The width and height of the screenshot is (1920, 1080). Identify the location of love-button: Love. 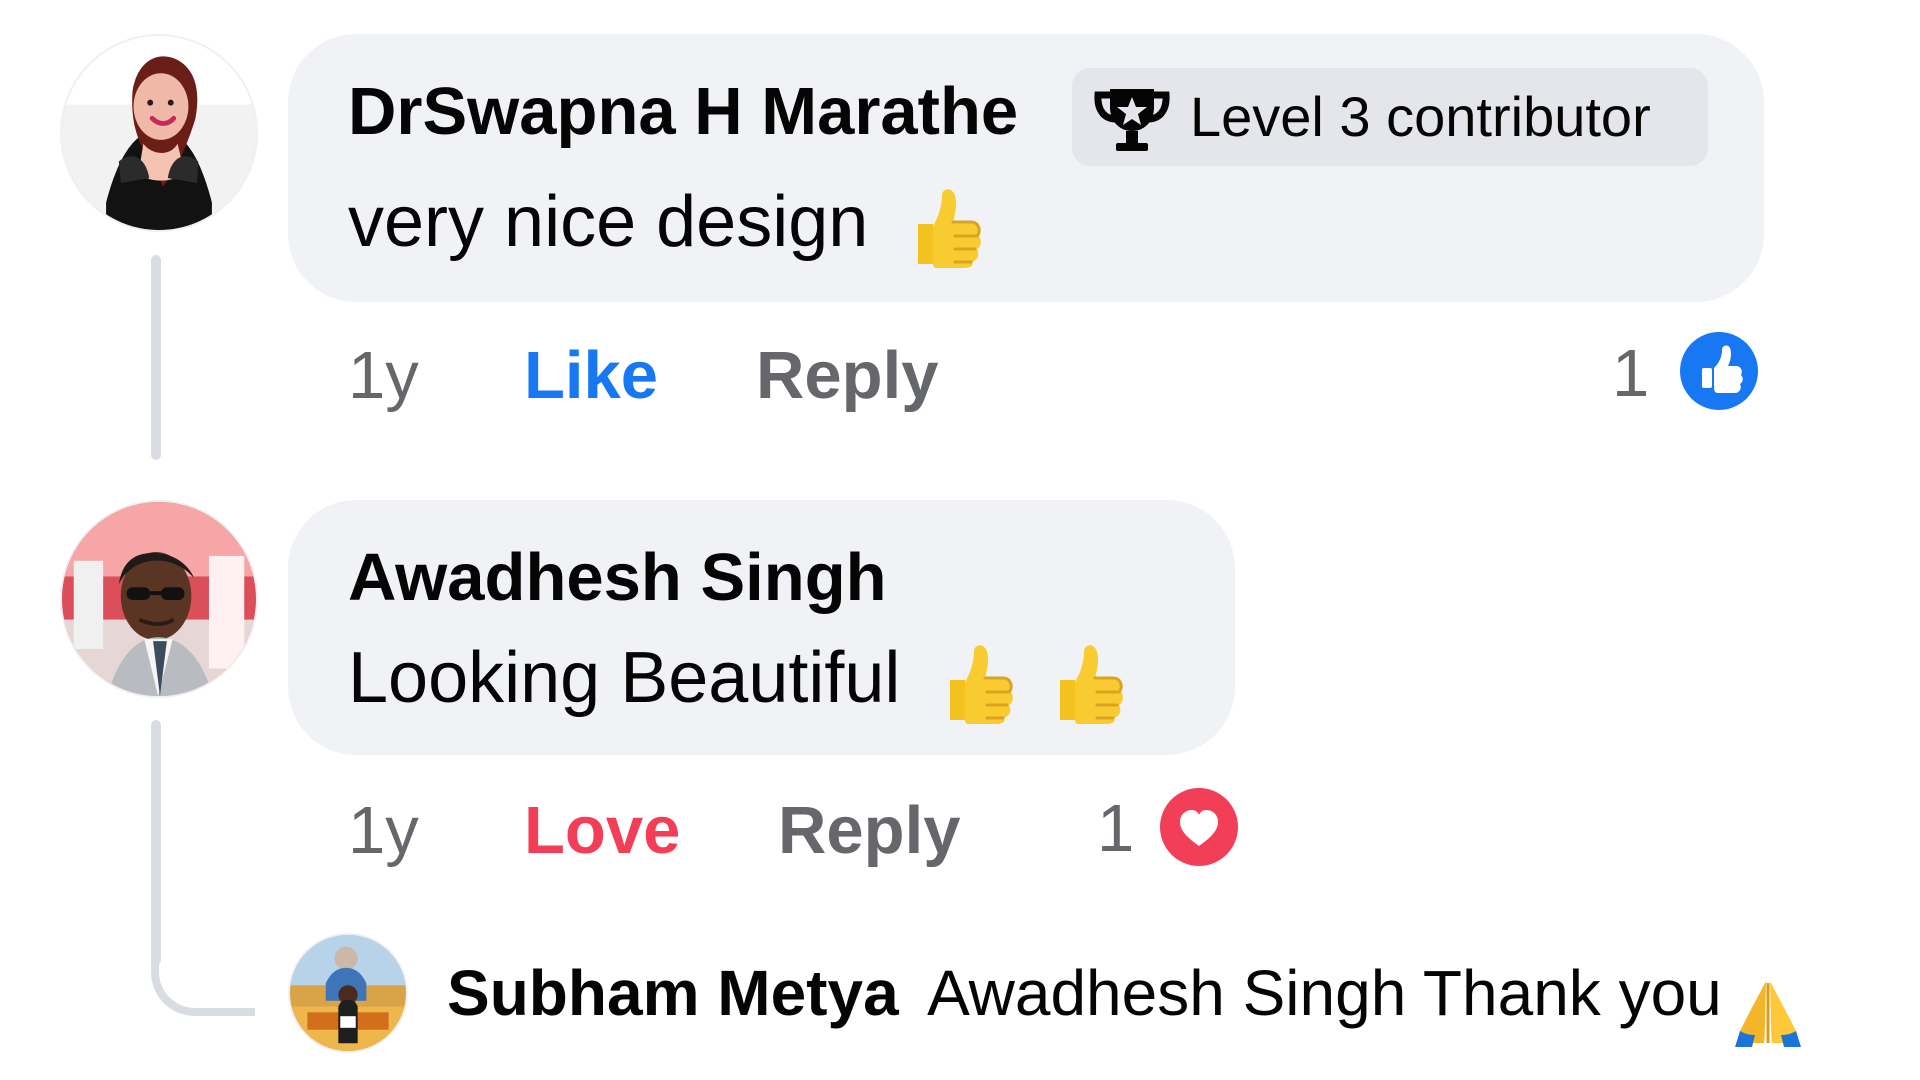
(602, 830).